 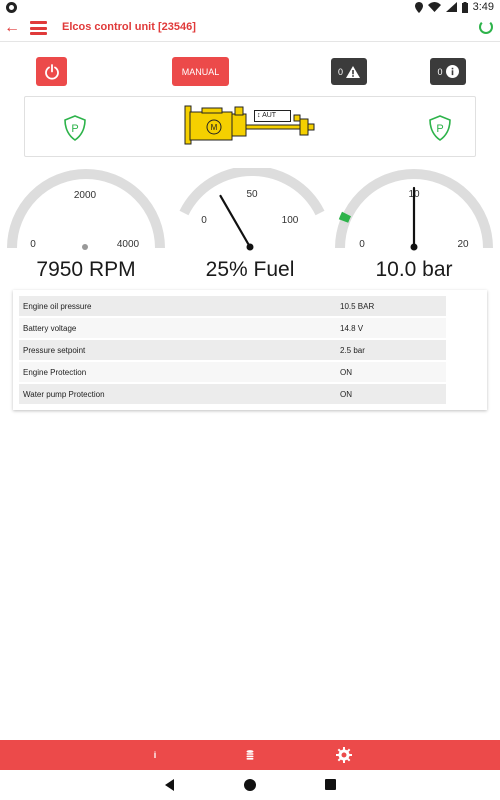 I want to click on nav-recent-apps-icon, so click(x=330, y=784).